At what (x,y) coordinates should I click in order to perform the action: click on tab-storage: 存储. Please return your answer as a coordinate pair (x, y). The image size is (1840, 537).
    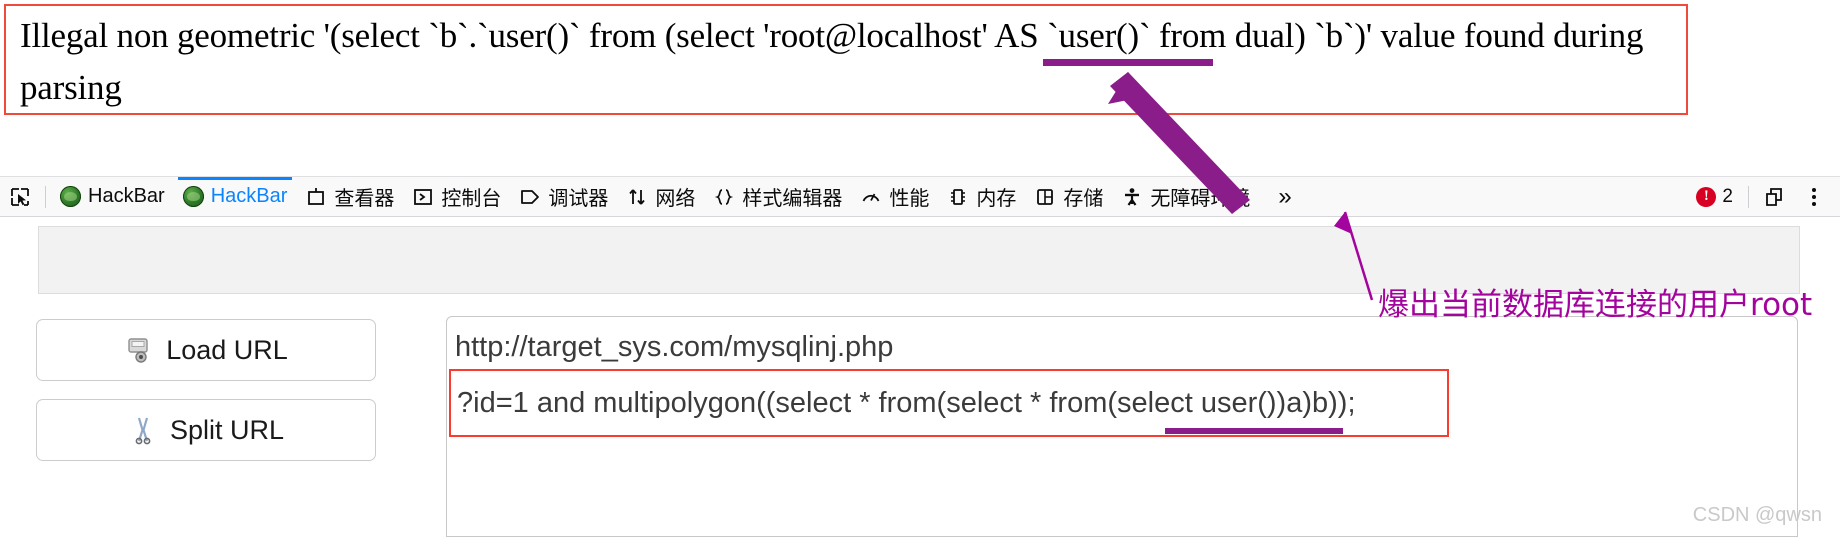
    Looking at the image, I should click on (1068, 196).